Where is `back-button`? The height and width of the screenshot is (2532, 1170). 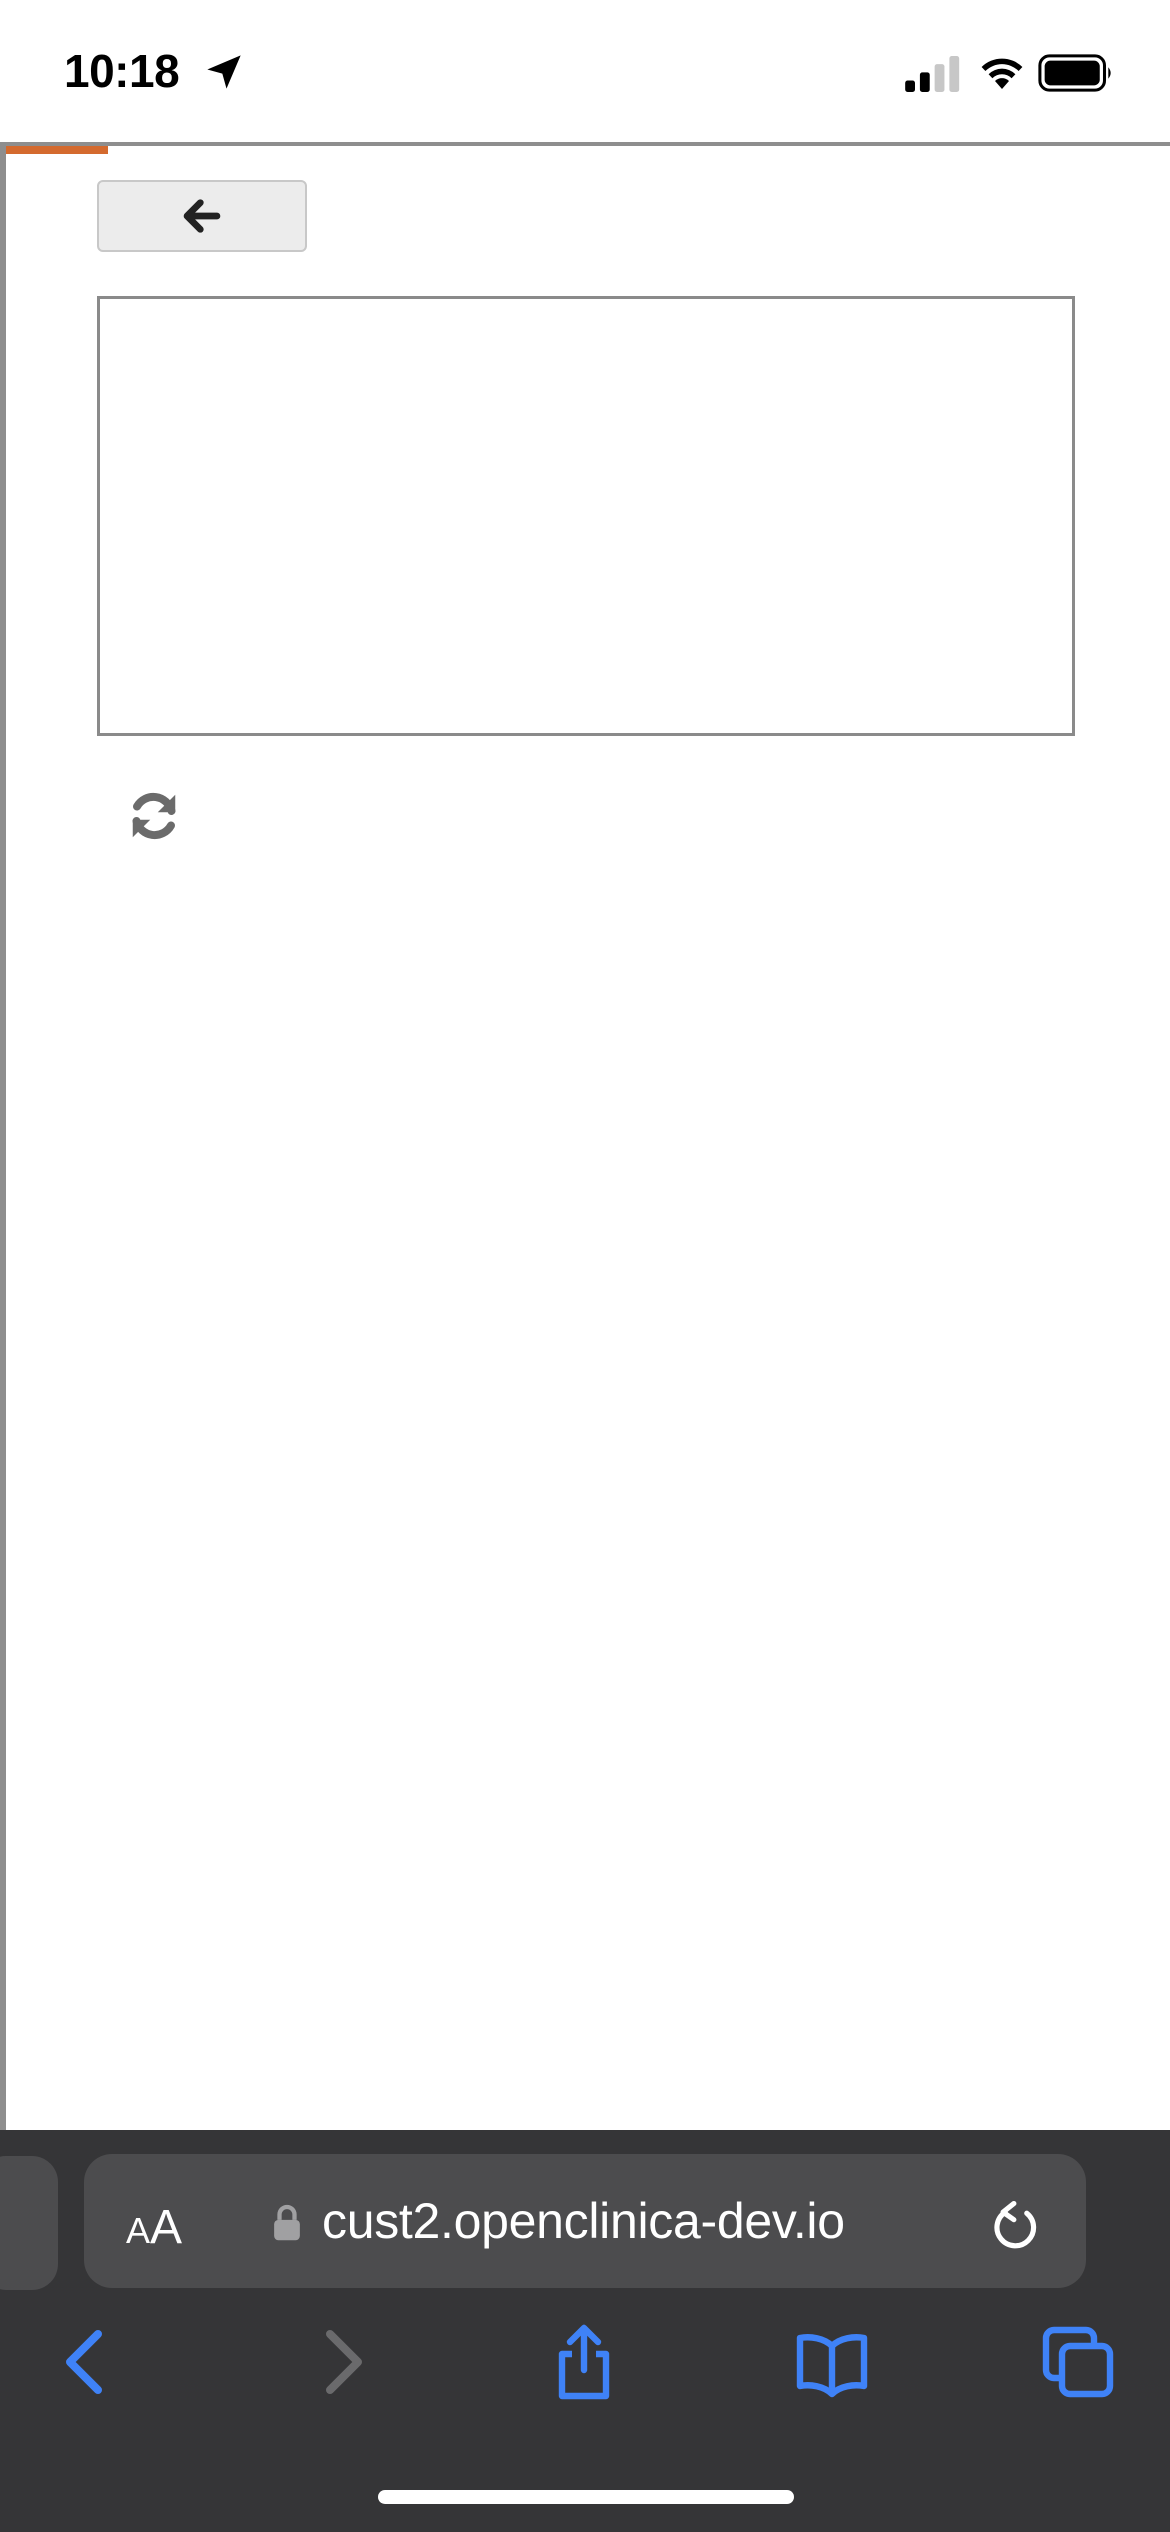
back-button is located at coordinates (202, 216).